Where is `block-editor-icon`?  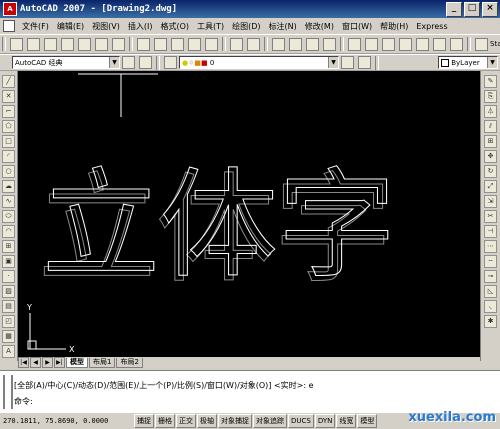
block-editor-icon is located at coordinates (211, 44).